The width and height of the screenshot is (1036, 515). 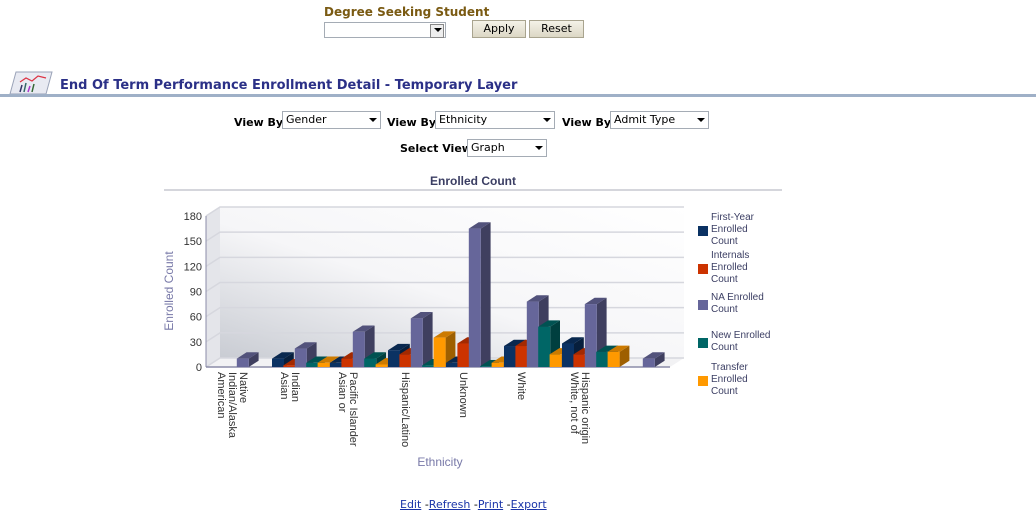 What do you see at coordinates (342, 392) in the screenshot?
I see `x-tick-label: Asian or` at bounding box center [342, 392].